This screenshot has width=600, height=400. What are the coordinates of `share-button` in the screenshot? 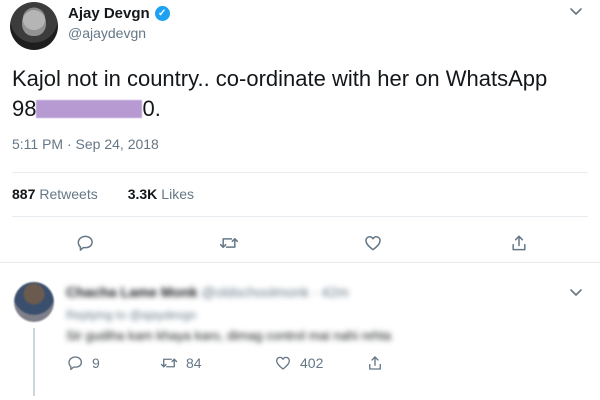 It's located at (519, 243).